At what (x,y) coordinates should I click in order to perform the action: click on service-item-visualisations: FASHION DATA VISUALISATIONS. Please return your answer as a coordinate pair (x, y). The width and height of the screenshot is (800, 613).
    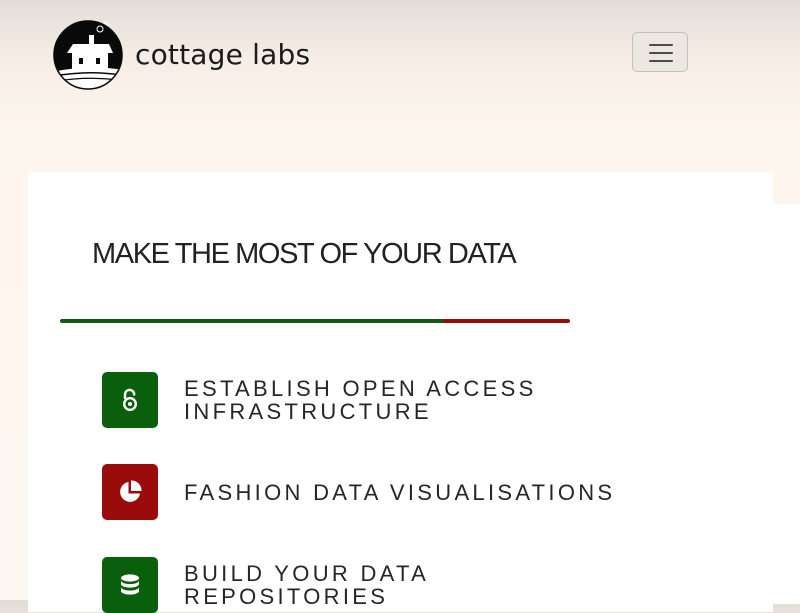
    Looking at the image, I should click on (412, 492).